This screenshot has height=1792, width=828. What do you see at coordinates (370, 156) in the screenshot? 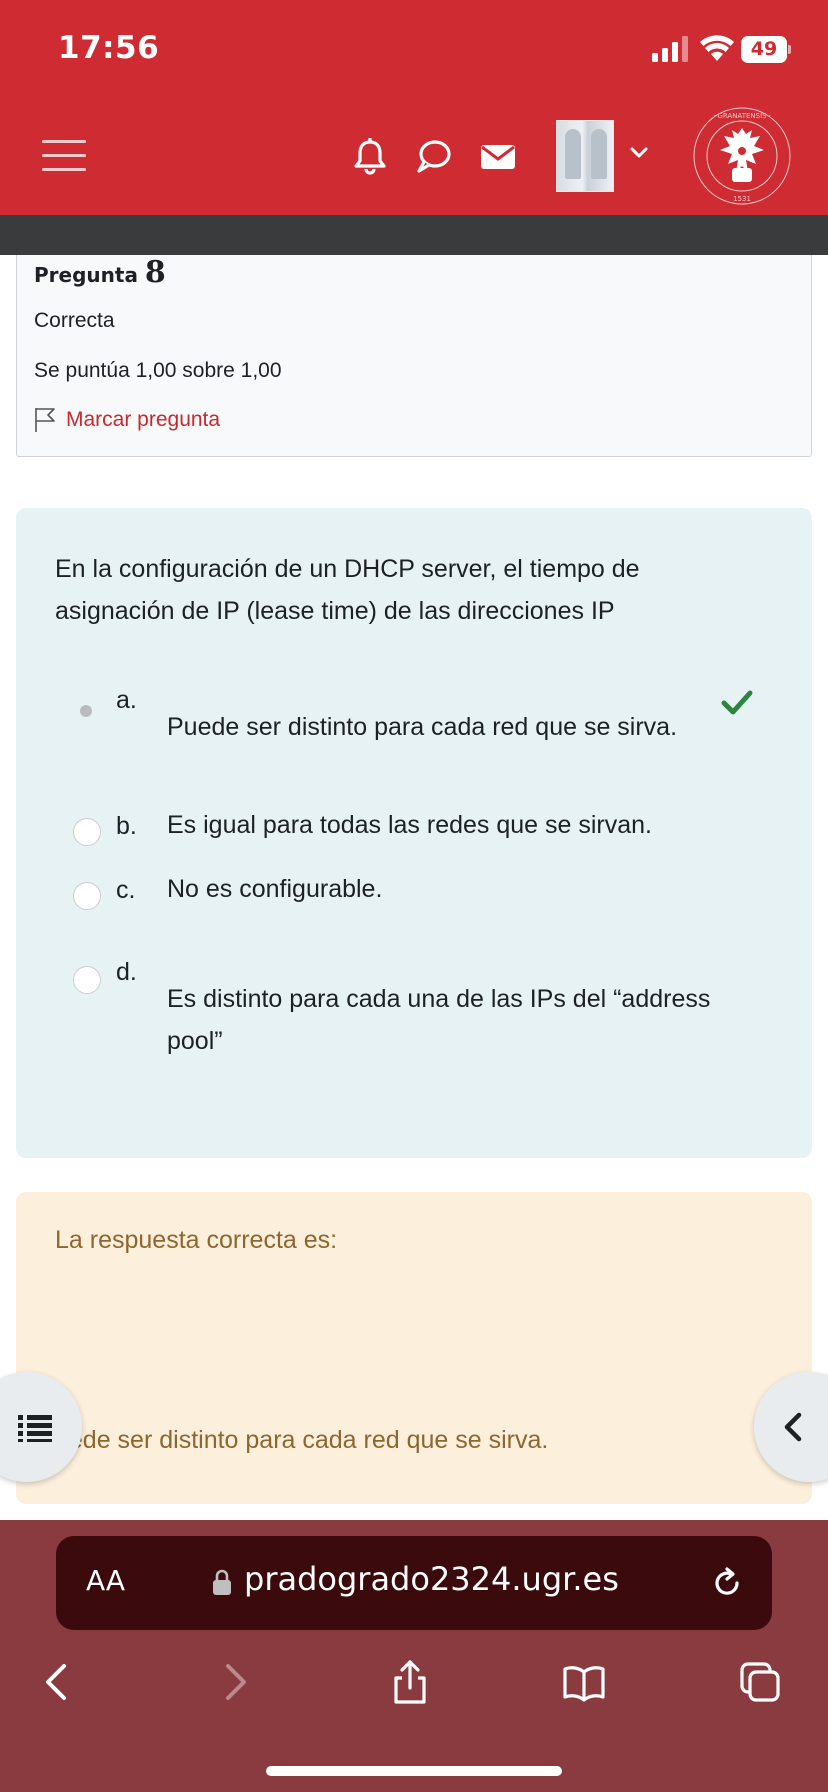
I see `bell-icon` at bounding box center [370, 156].